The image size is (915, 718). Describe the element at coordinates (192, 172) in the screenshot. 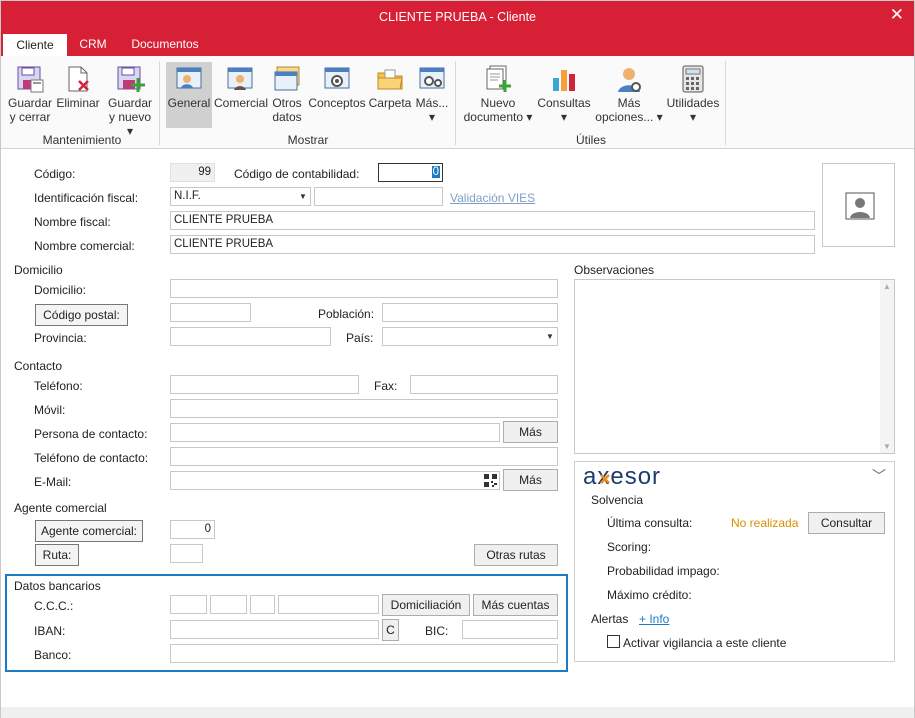

I see `codigo-field: 99` at that location.